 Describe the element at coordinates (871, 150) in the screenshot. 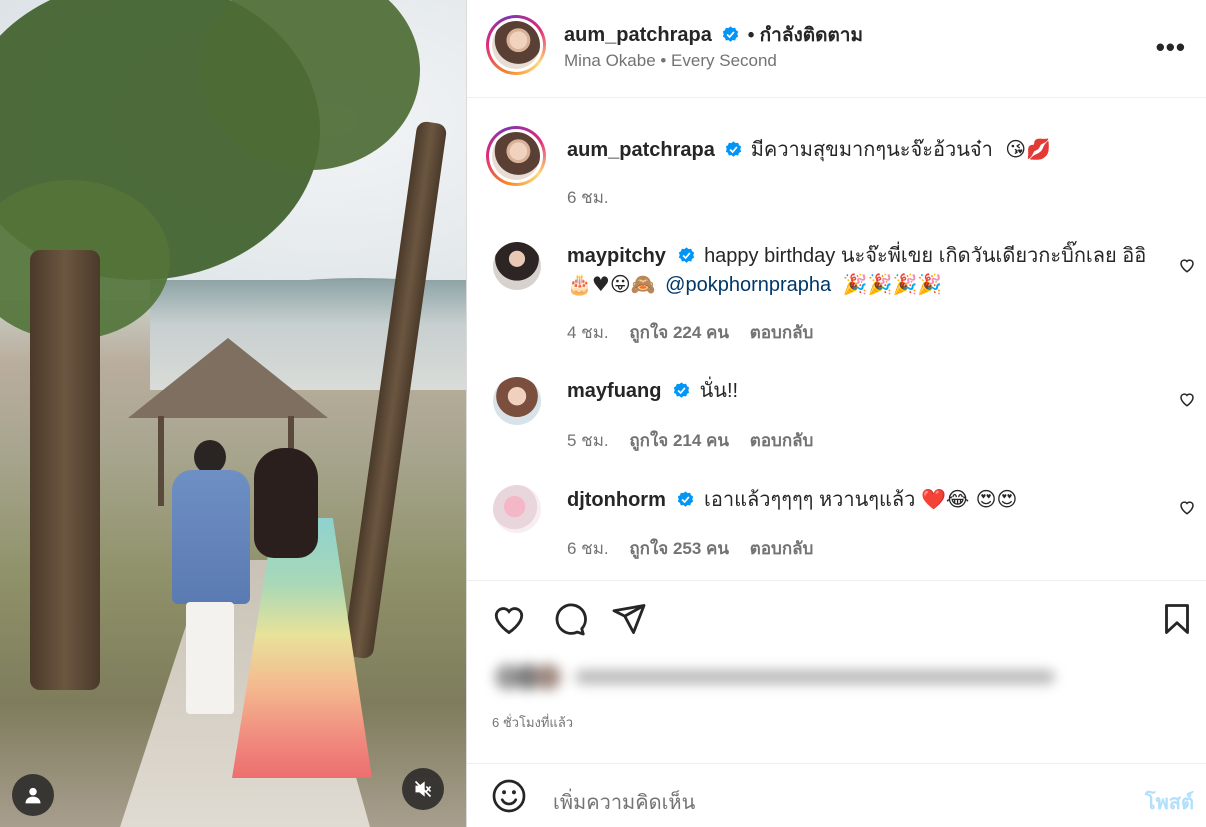

I see `caption-text: มีความสุขมากๆนะจ๊ะอ้วนจ๋า` at that location.